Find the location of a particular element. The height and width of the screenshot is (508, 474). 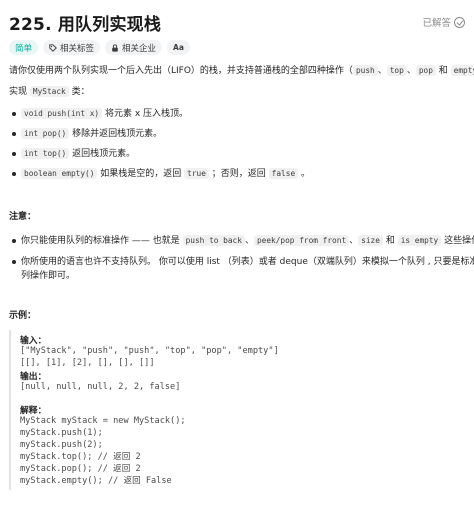

method-code: boolean empty() is located at coordinates (59, 173).